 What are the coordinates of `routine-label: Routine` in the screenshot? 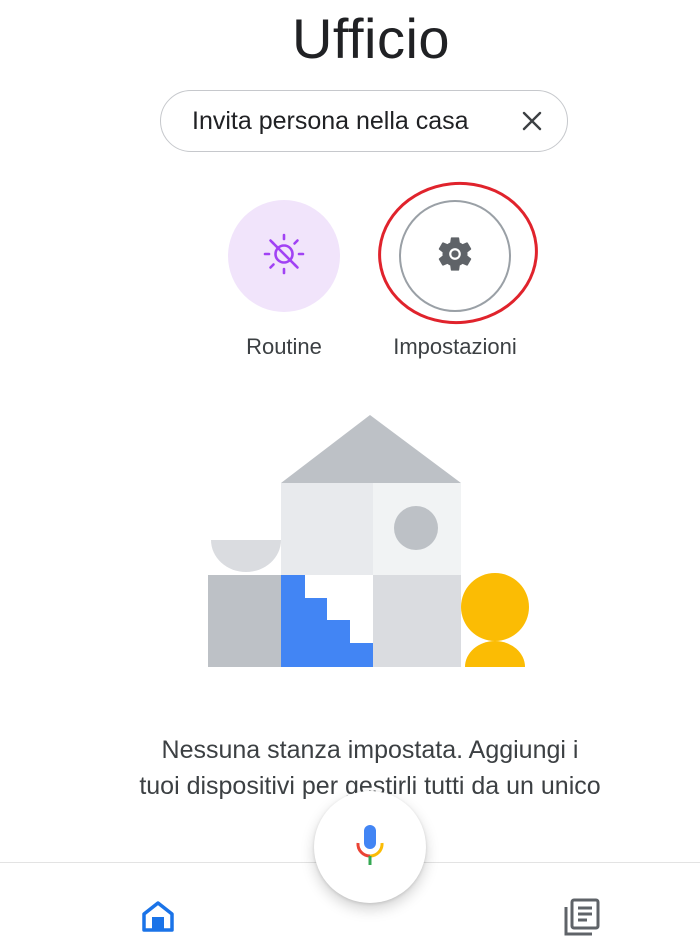 It's located at (284, 346).